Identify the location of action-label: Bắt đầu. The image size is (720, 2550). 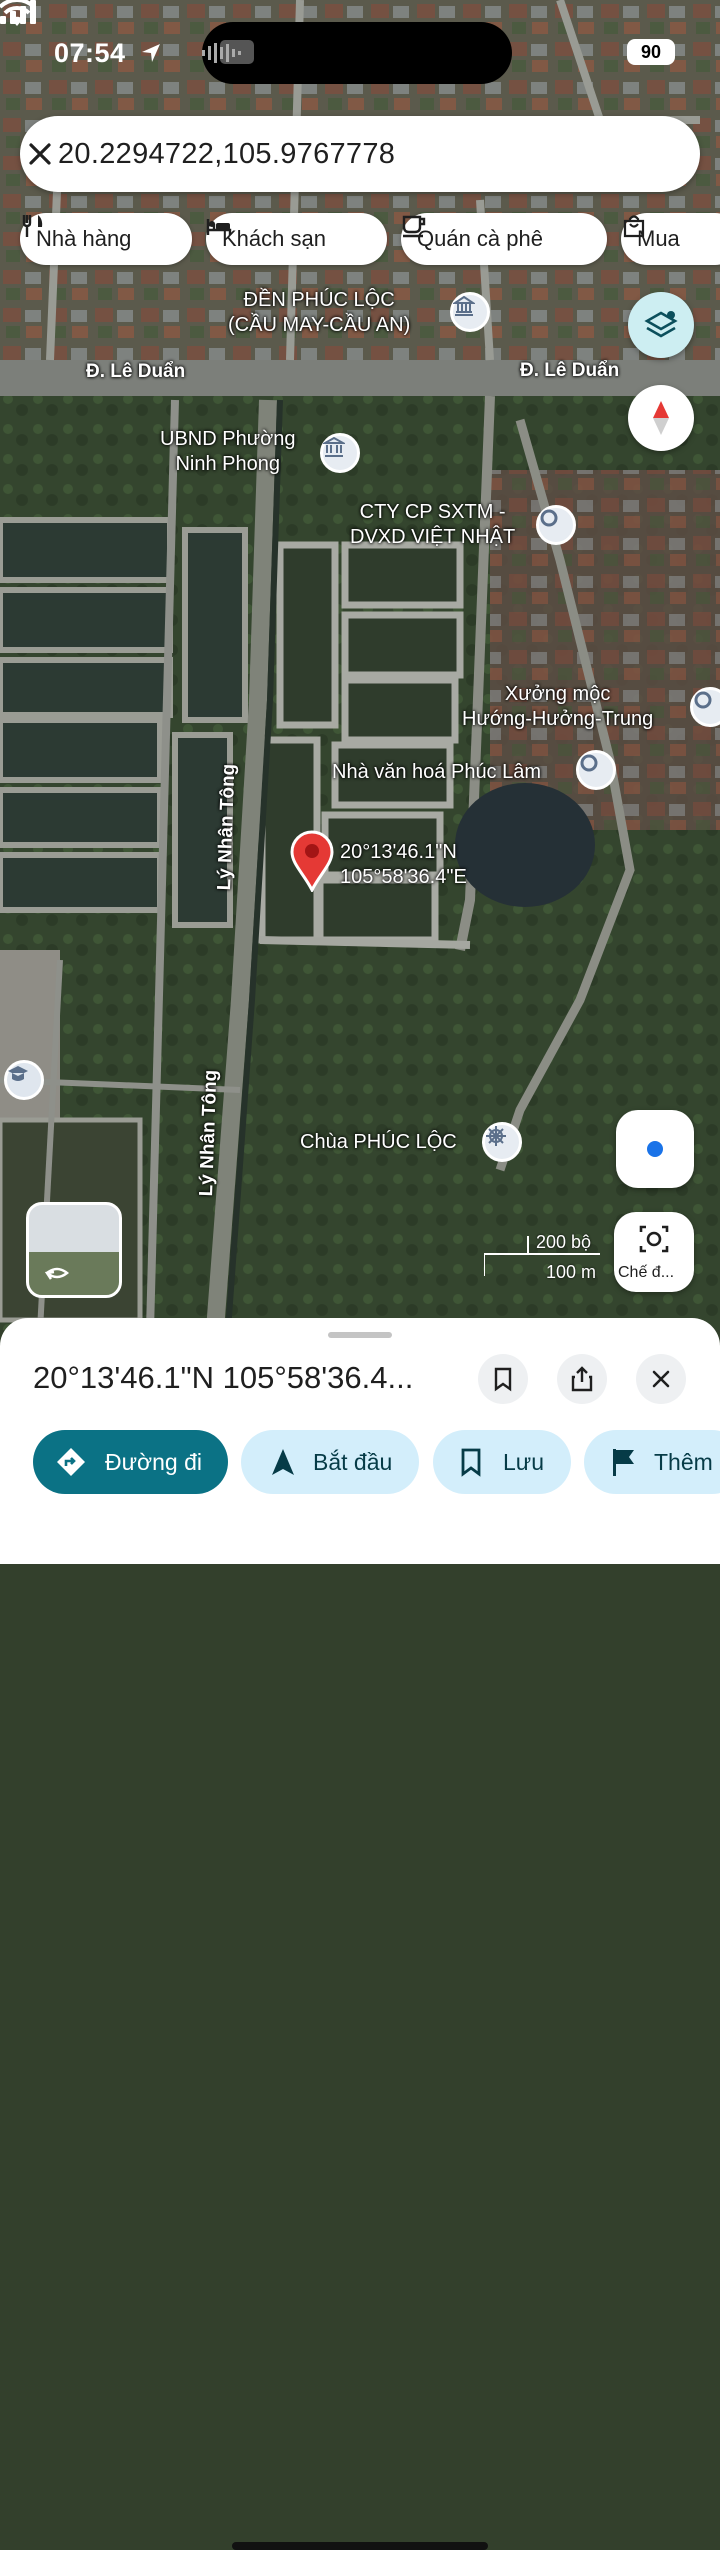
(353, 1461).